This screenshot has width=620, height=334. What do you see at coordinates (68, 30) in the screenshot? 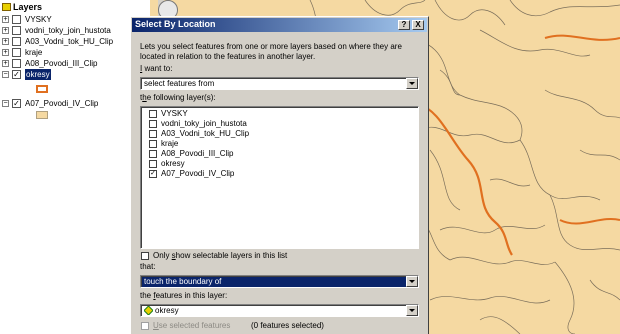
I see `toc-layer-label: vodni_toky_join_hustota` at bounding box center [68, 30].